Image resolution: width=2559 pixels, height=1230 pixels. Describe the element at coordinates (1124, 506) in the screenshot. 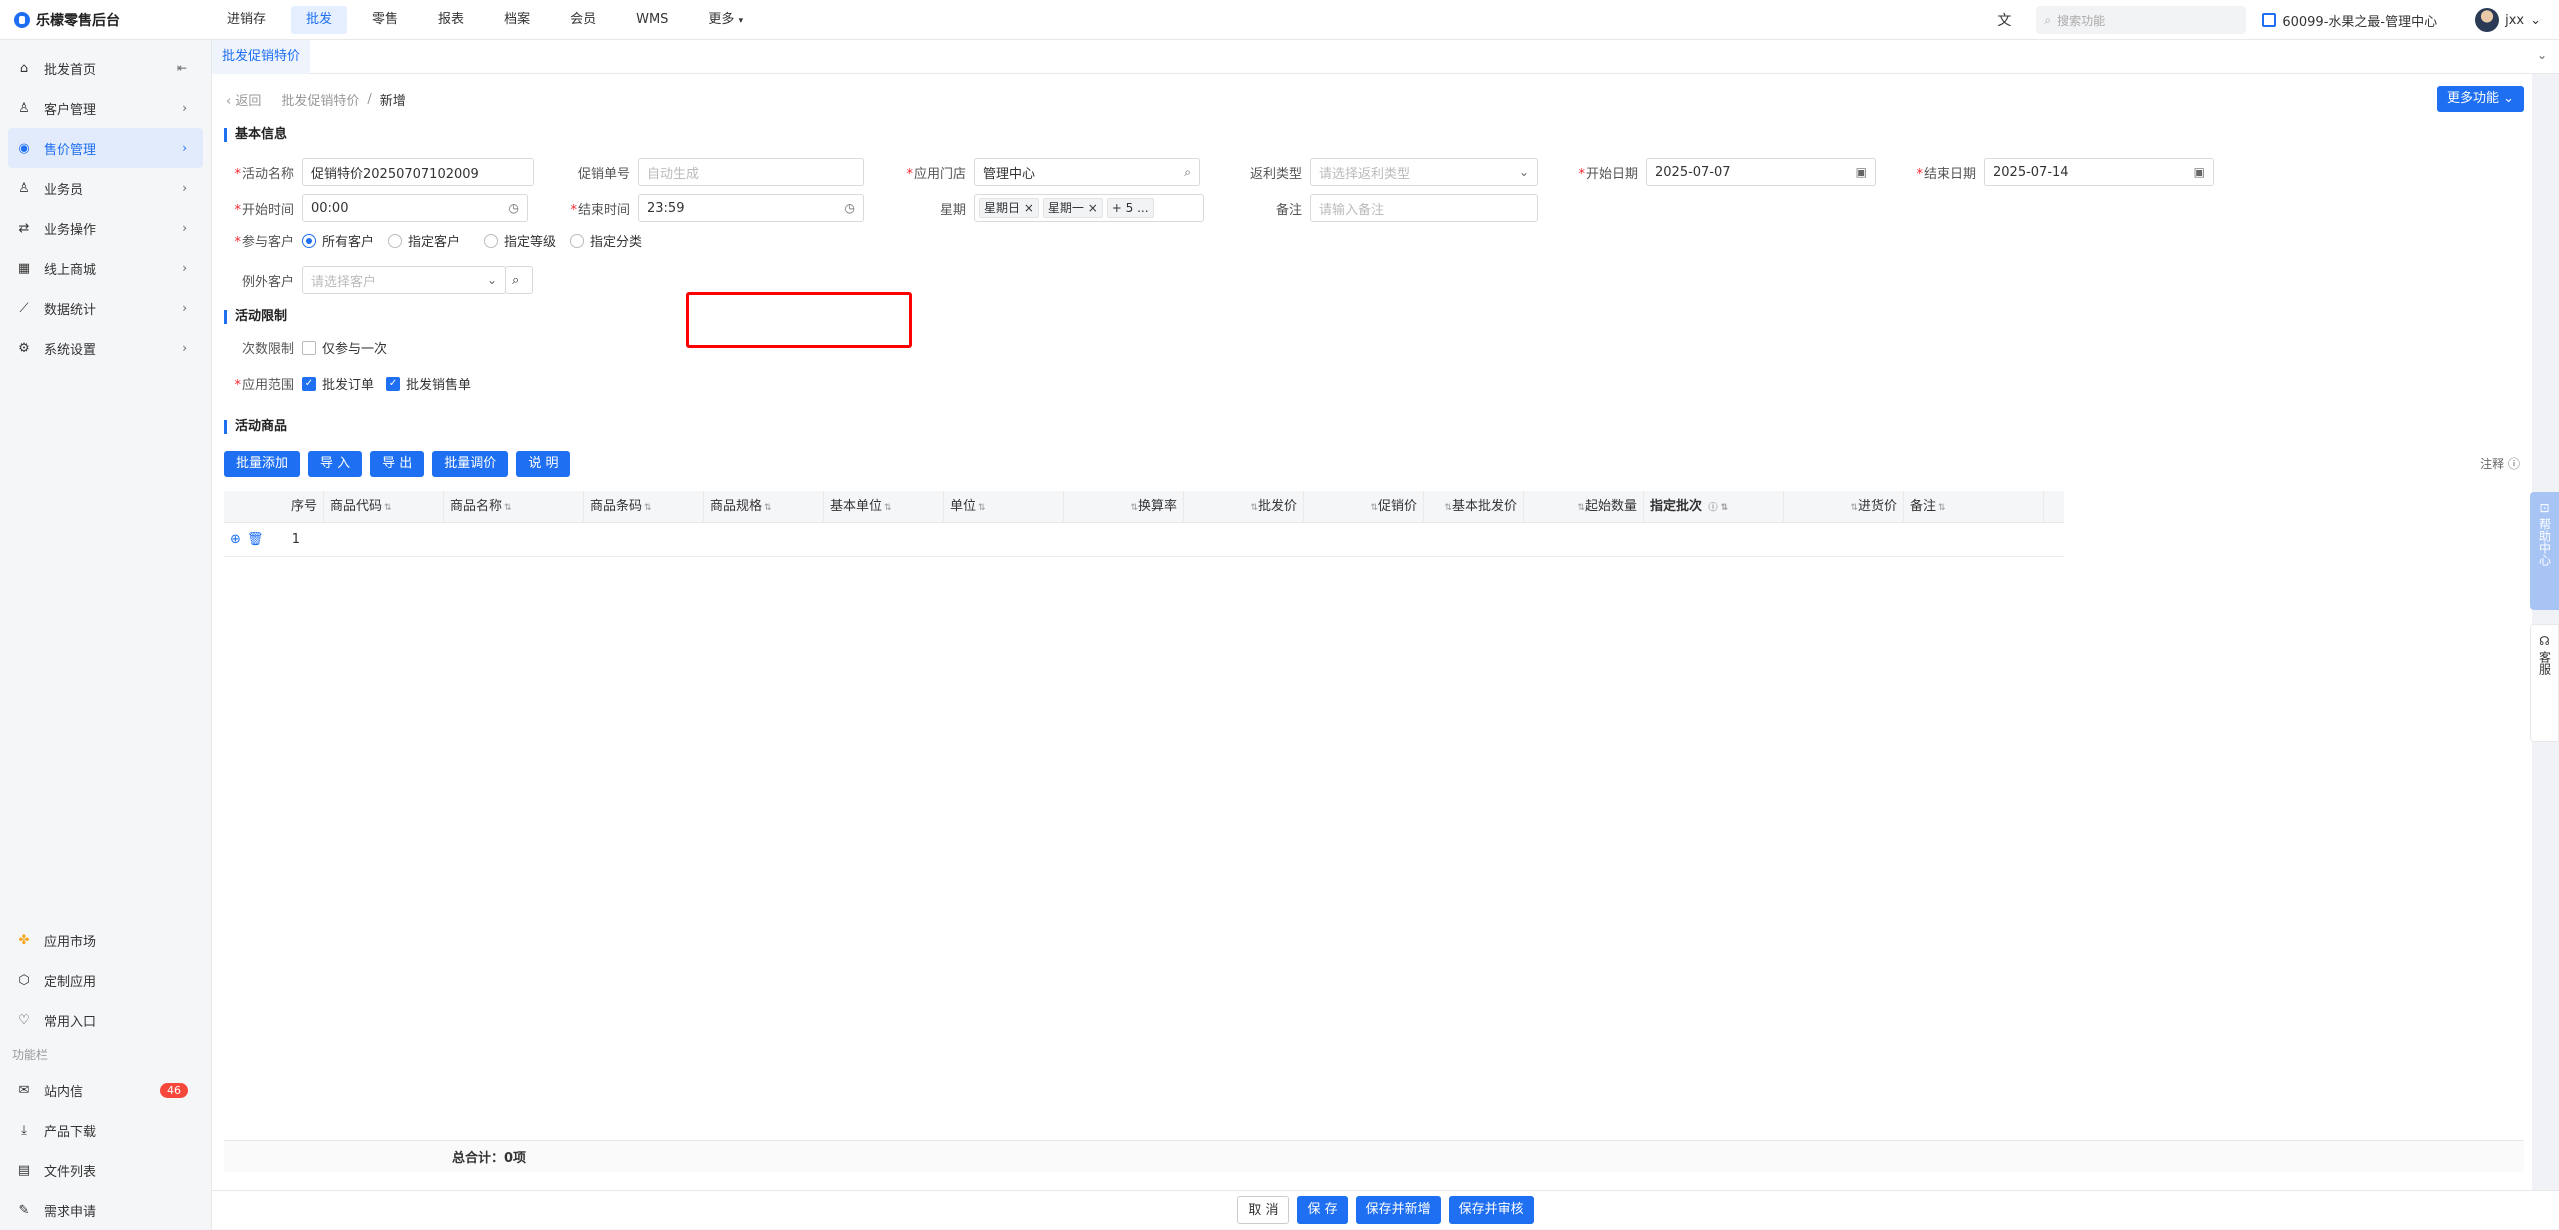

I see `col-rate: ⇅换算率` at that location.